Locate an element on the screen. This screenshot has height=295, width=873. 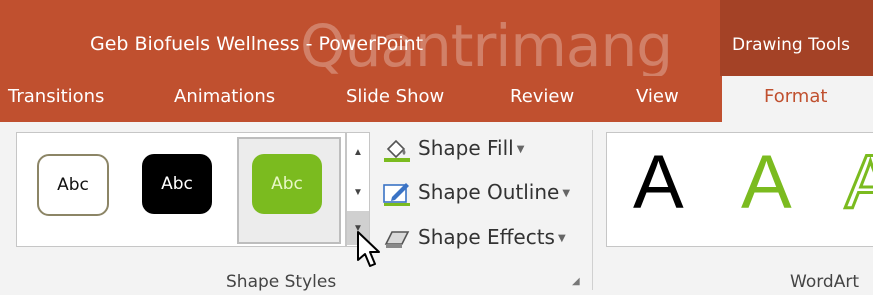
tab-format: Format is located at coordinates (797, 99).